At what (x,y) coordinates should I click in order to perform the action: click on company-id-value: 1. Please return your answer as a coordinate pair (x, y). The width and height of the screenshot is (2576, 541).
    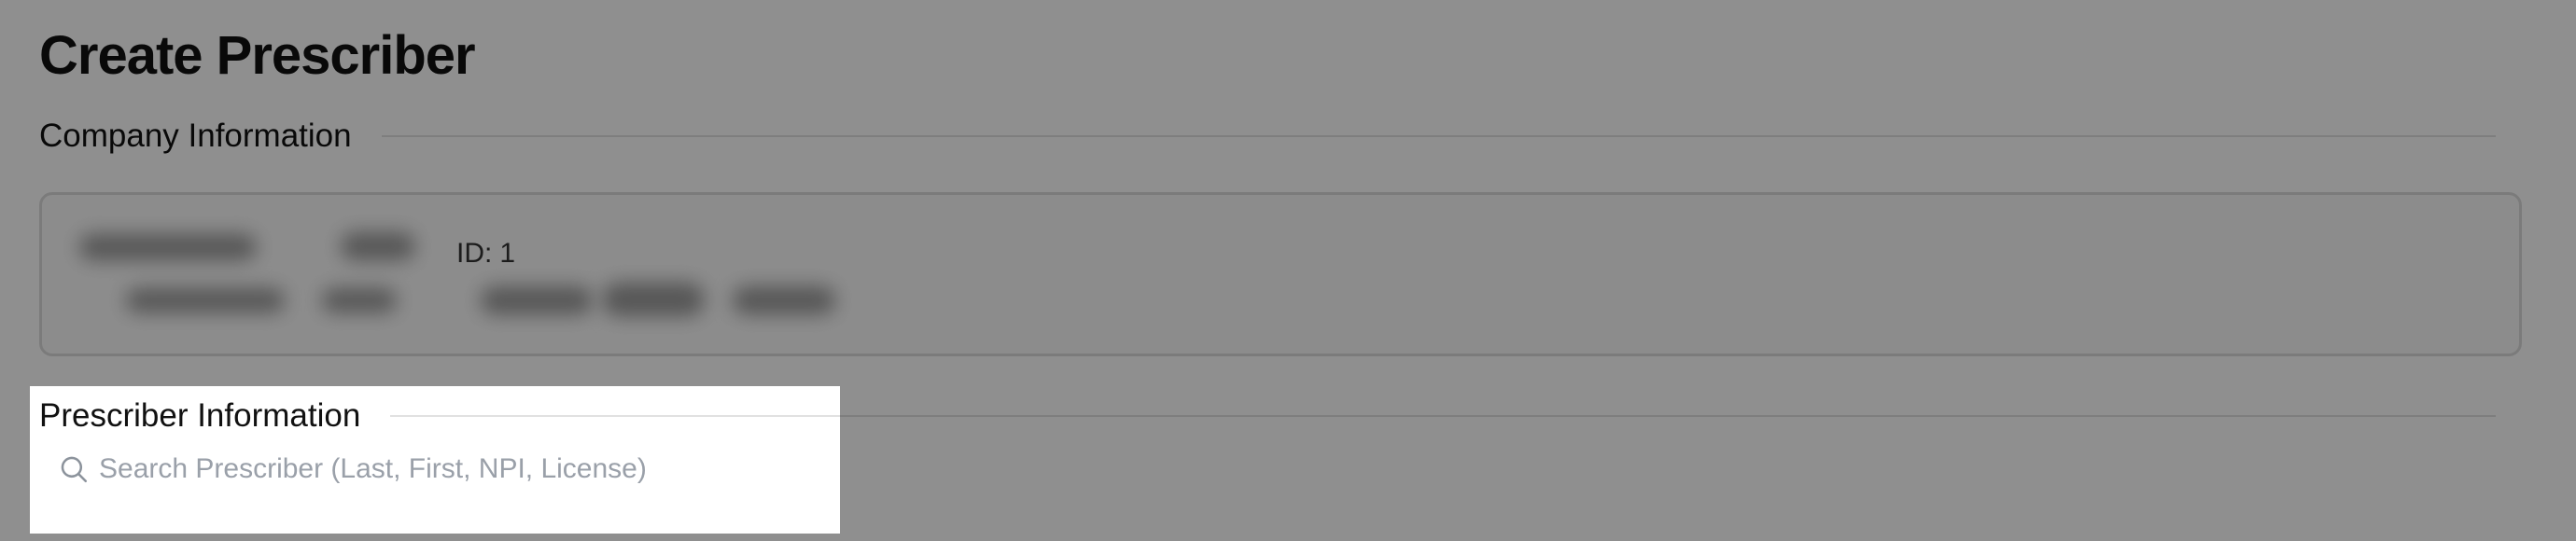
    Looking at the image, I should click on (507, 253).